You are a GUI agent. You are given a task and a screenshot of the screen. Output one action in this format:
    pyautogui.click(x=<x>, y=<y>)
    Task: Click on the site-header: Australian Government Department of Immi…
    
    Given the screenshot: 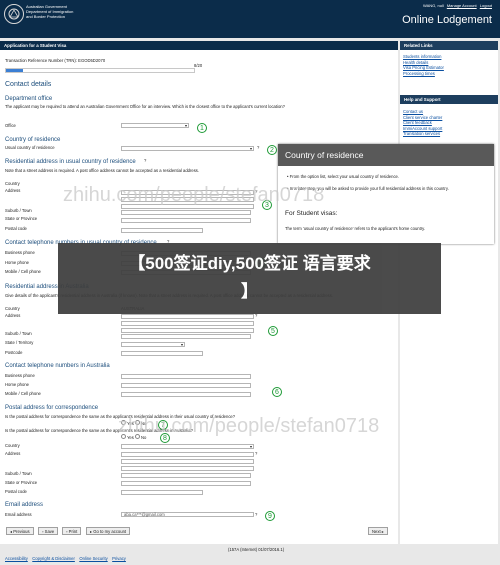 What is the action you would take?
    pyautogui.click(x=250, y=19)
    